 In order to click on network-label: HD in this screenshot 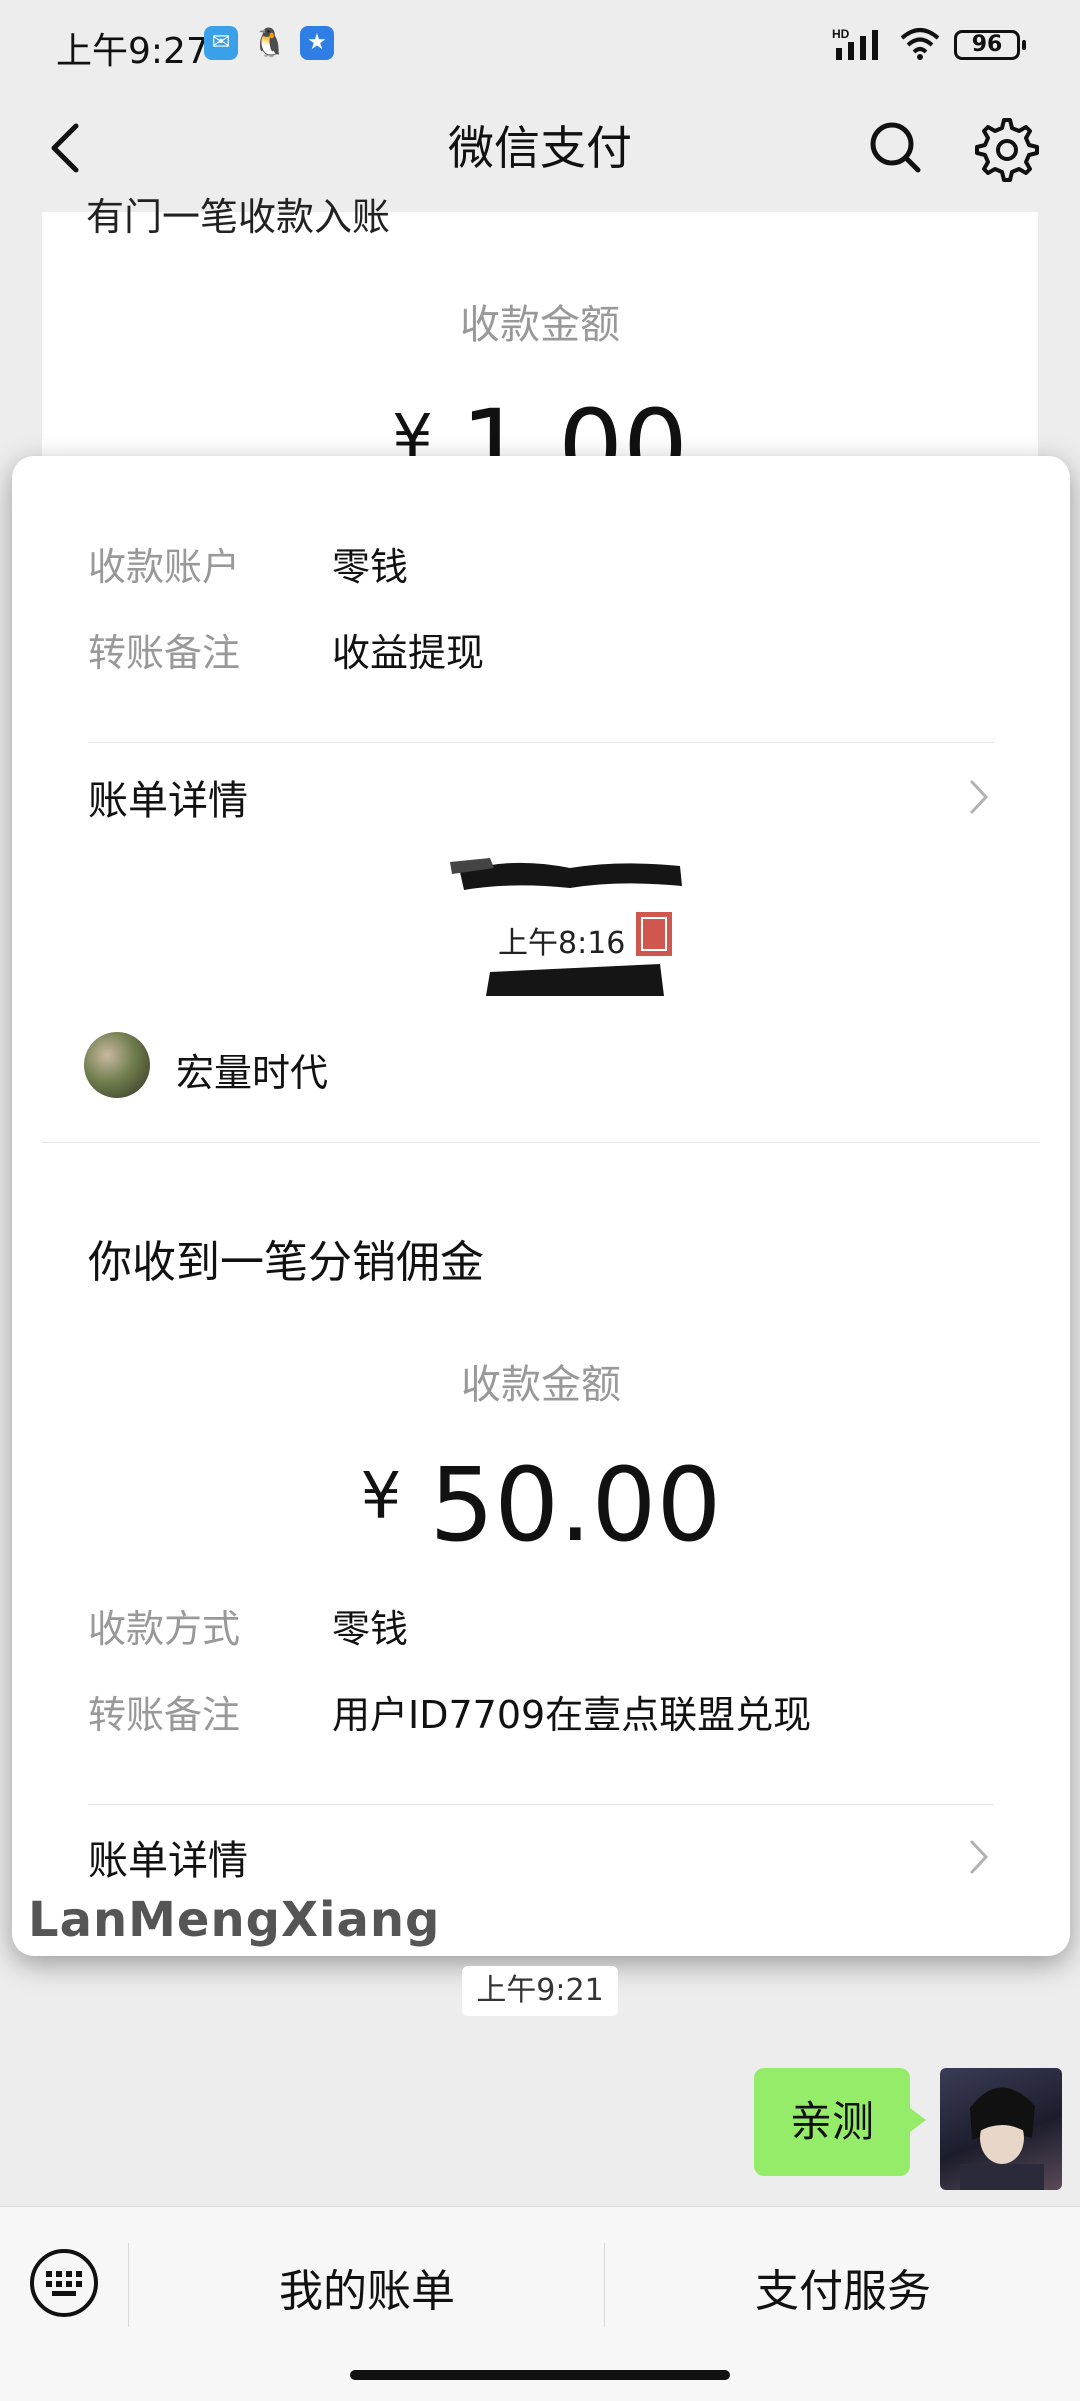, I will do `click(841, 34)`.